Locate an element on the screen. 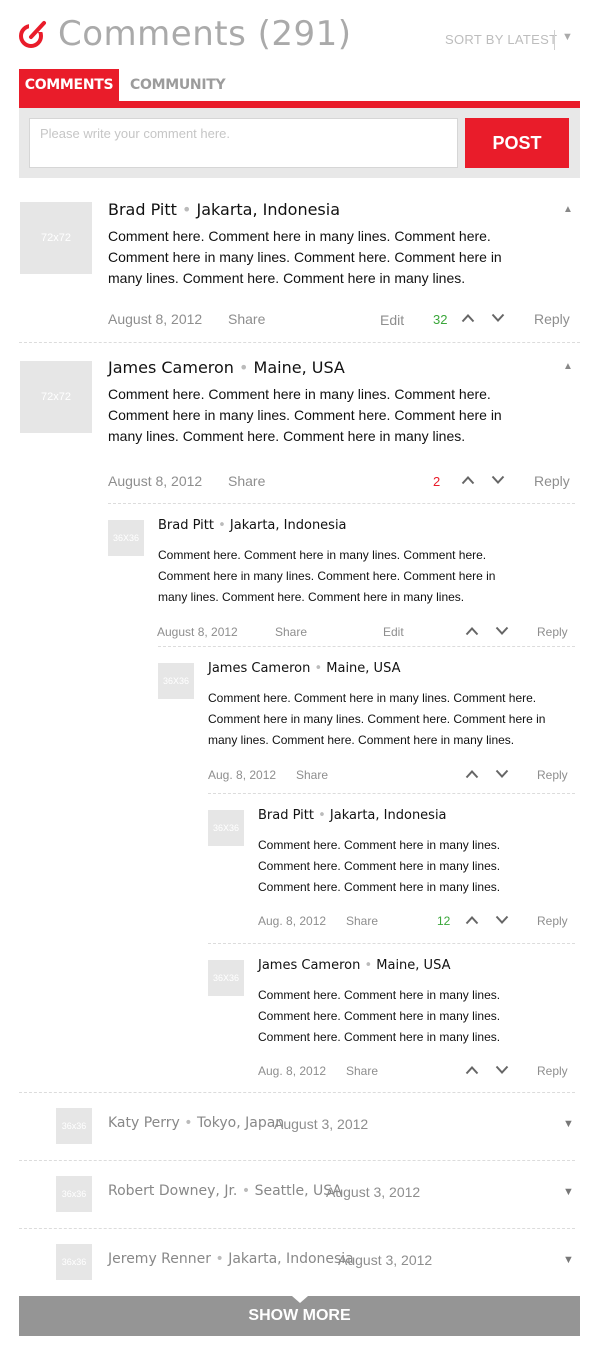 This screenshot has width=600, height=1367. author-name: Robert Downey, Jr. is located at coordinates (172, 1191).